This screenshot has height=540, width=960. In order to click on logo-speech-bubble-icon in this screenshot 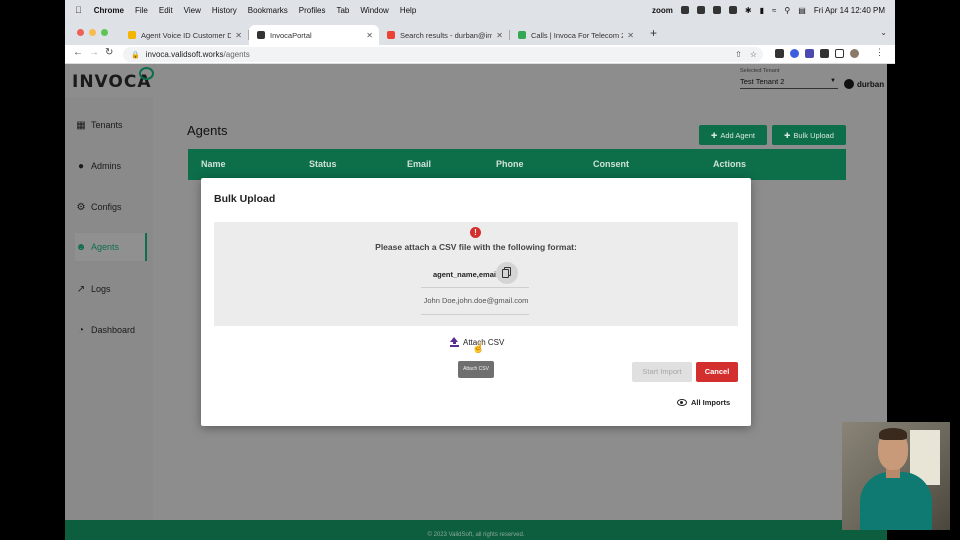, I will do `click(146, 73)`.